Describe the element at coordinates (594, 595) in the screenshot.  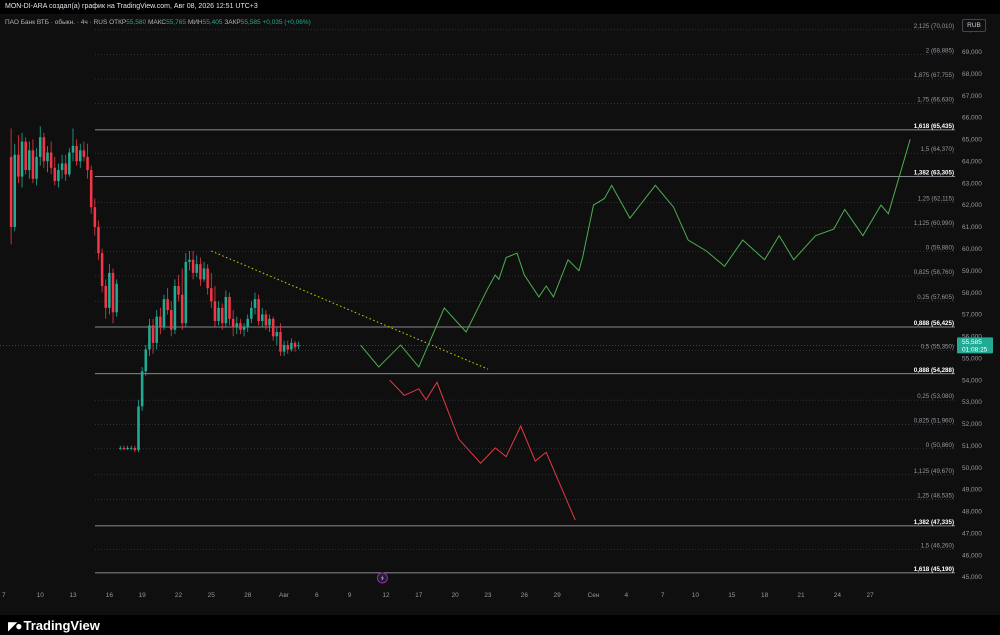
I see `time-tick-label: Сен` at that location.